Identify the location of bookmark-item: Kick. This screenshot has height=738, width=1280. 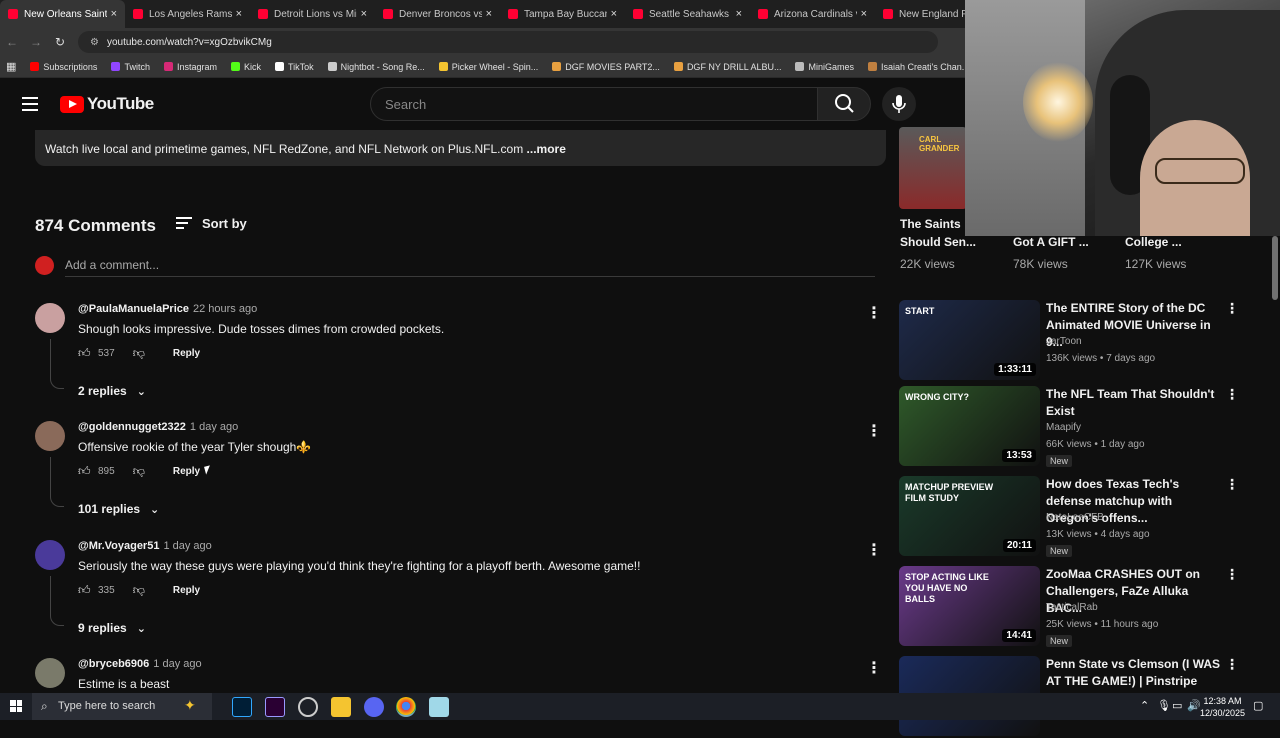
(245, 67).